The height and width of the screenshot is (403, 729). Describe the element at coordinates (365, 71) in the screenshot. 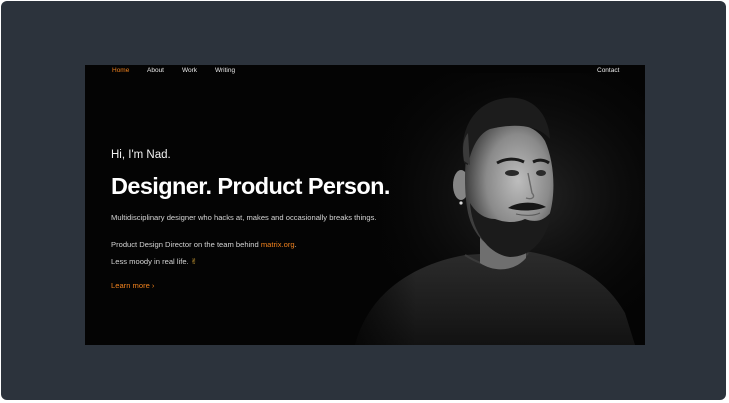

I see `top-navigation: Home About Work Writing Contact` at that location.